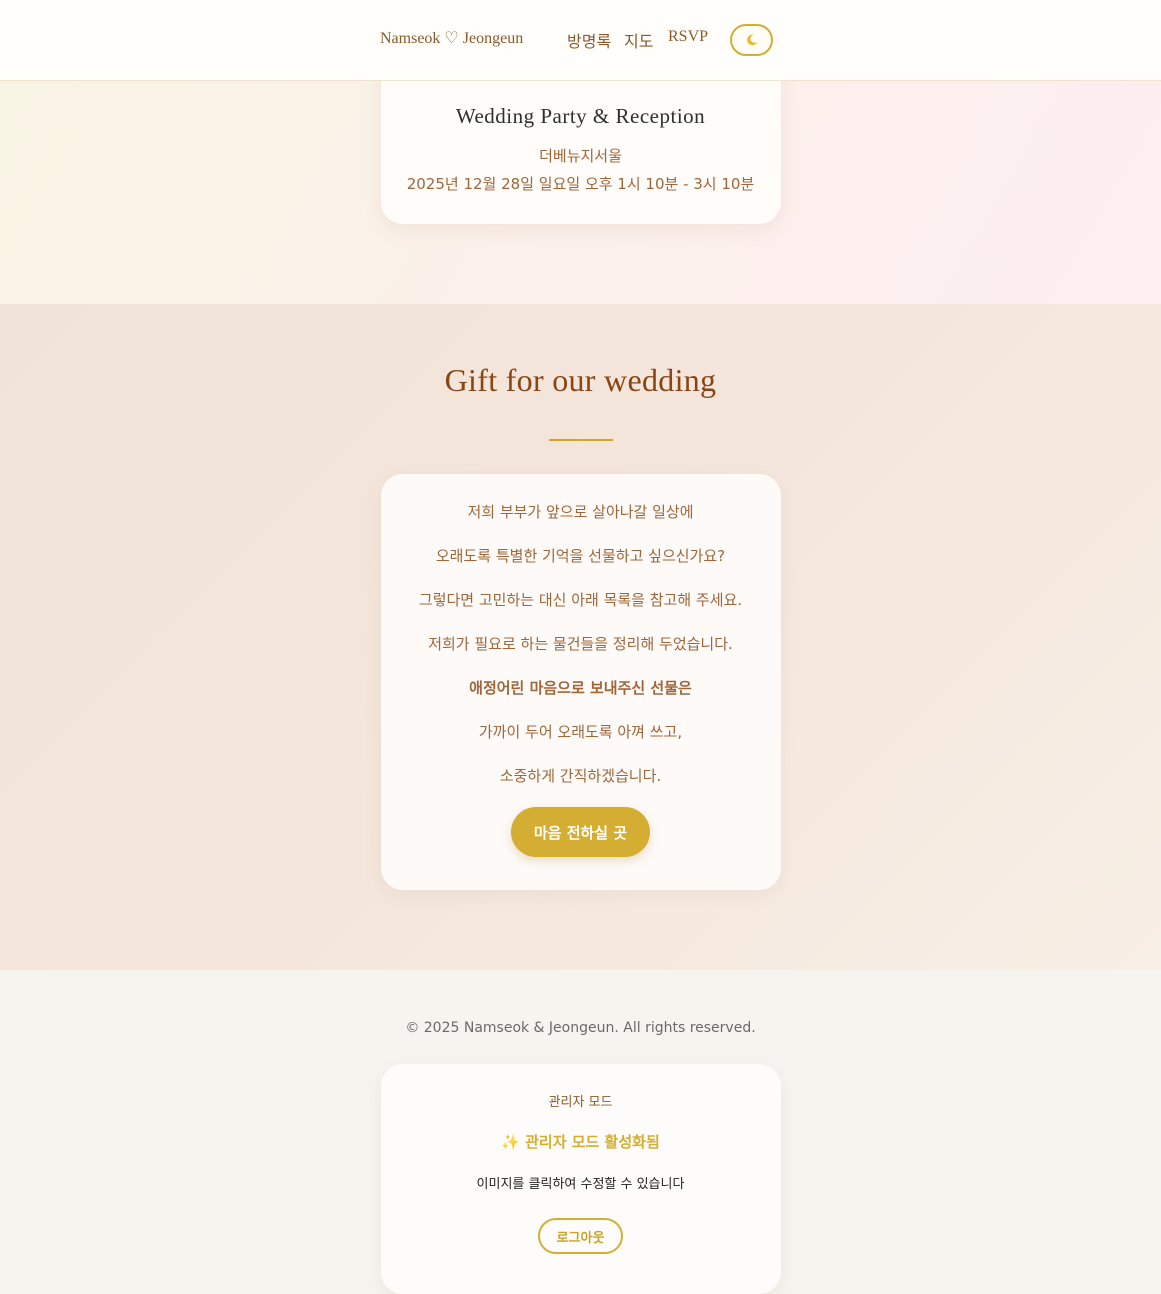  Describe the element at coordinates (580, 832) in the screenshot. I see `gift-account-button: 마음 전하실 곳` at that location.